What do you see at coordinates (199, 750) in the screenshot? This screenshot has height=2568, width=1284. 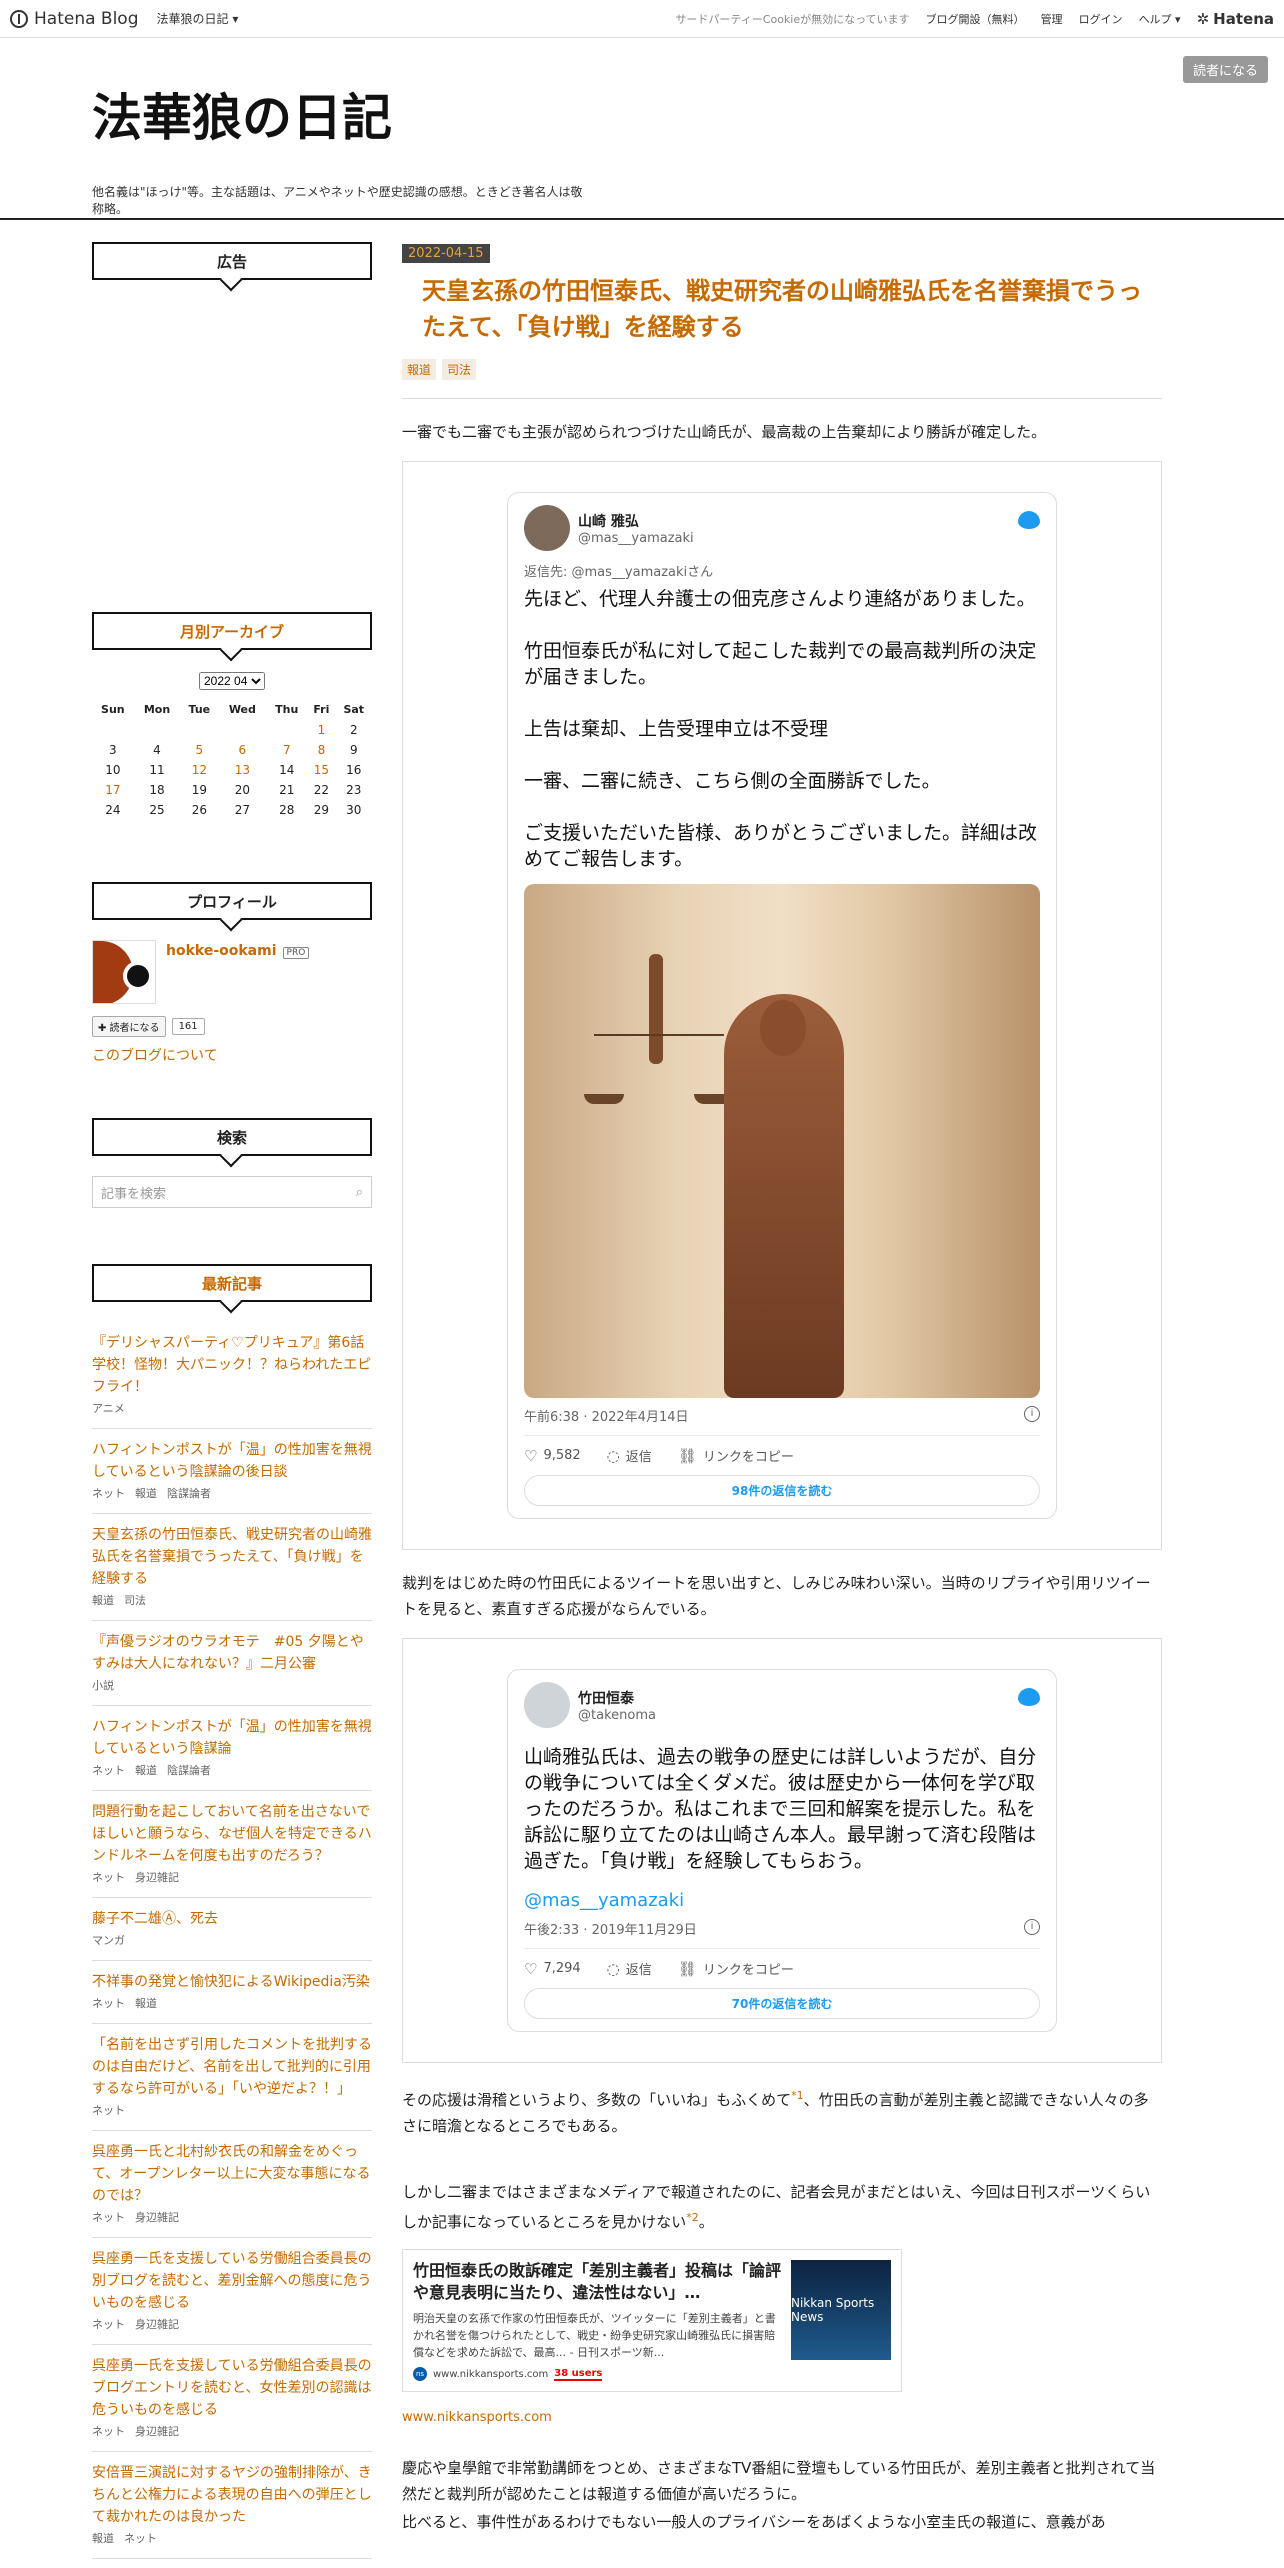 I see `cal-day: 5` at bounding box center [199, 750].